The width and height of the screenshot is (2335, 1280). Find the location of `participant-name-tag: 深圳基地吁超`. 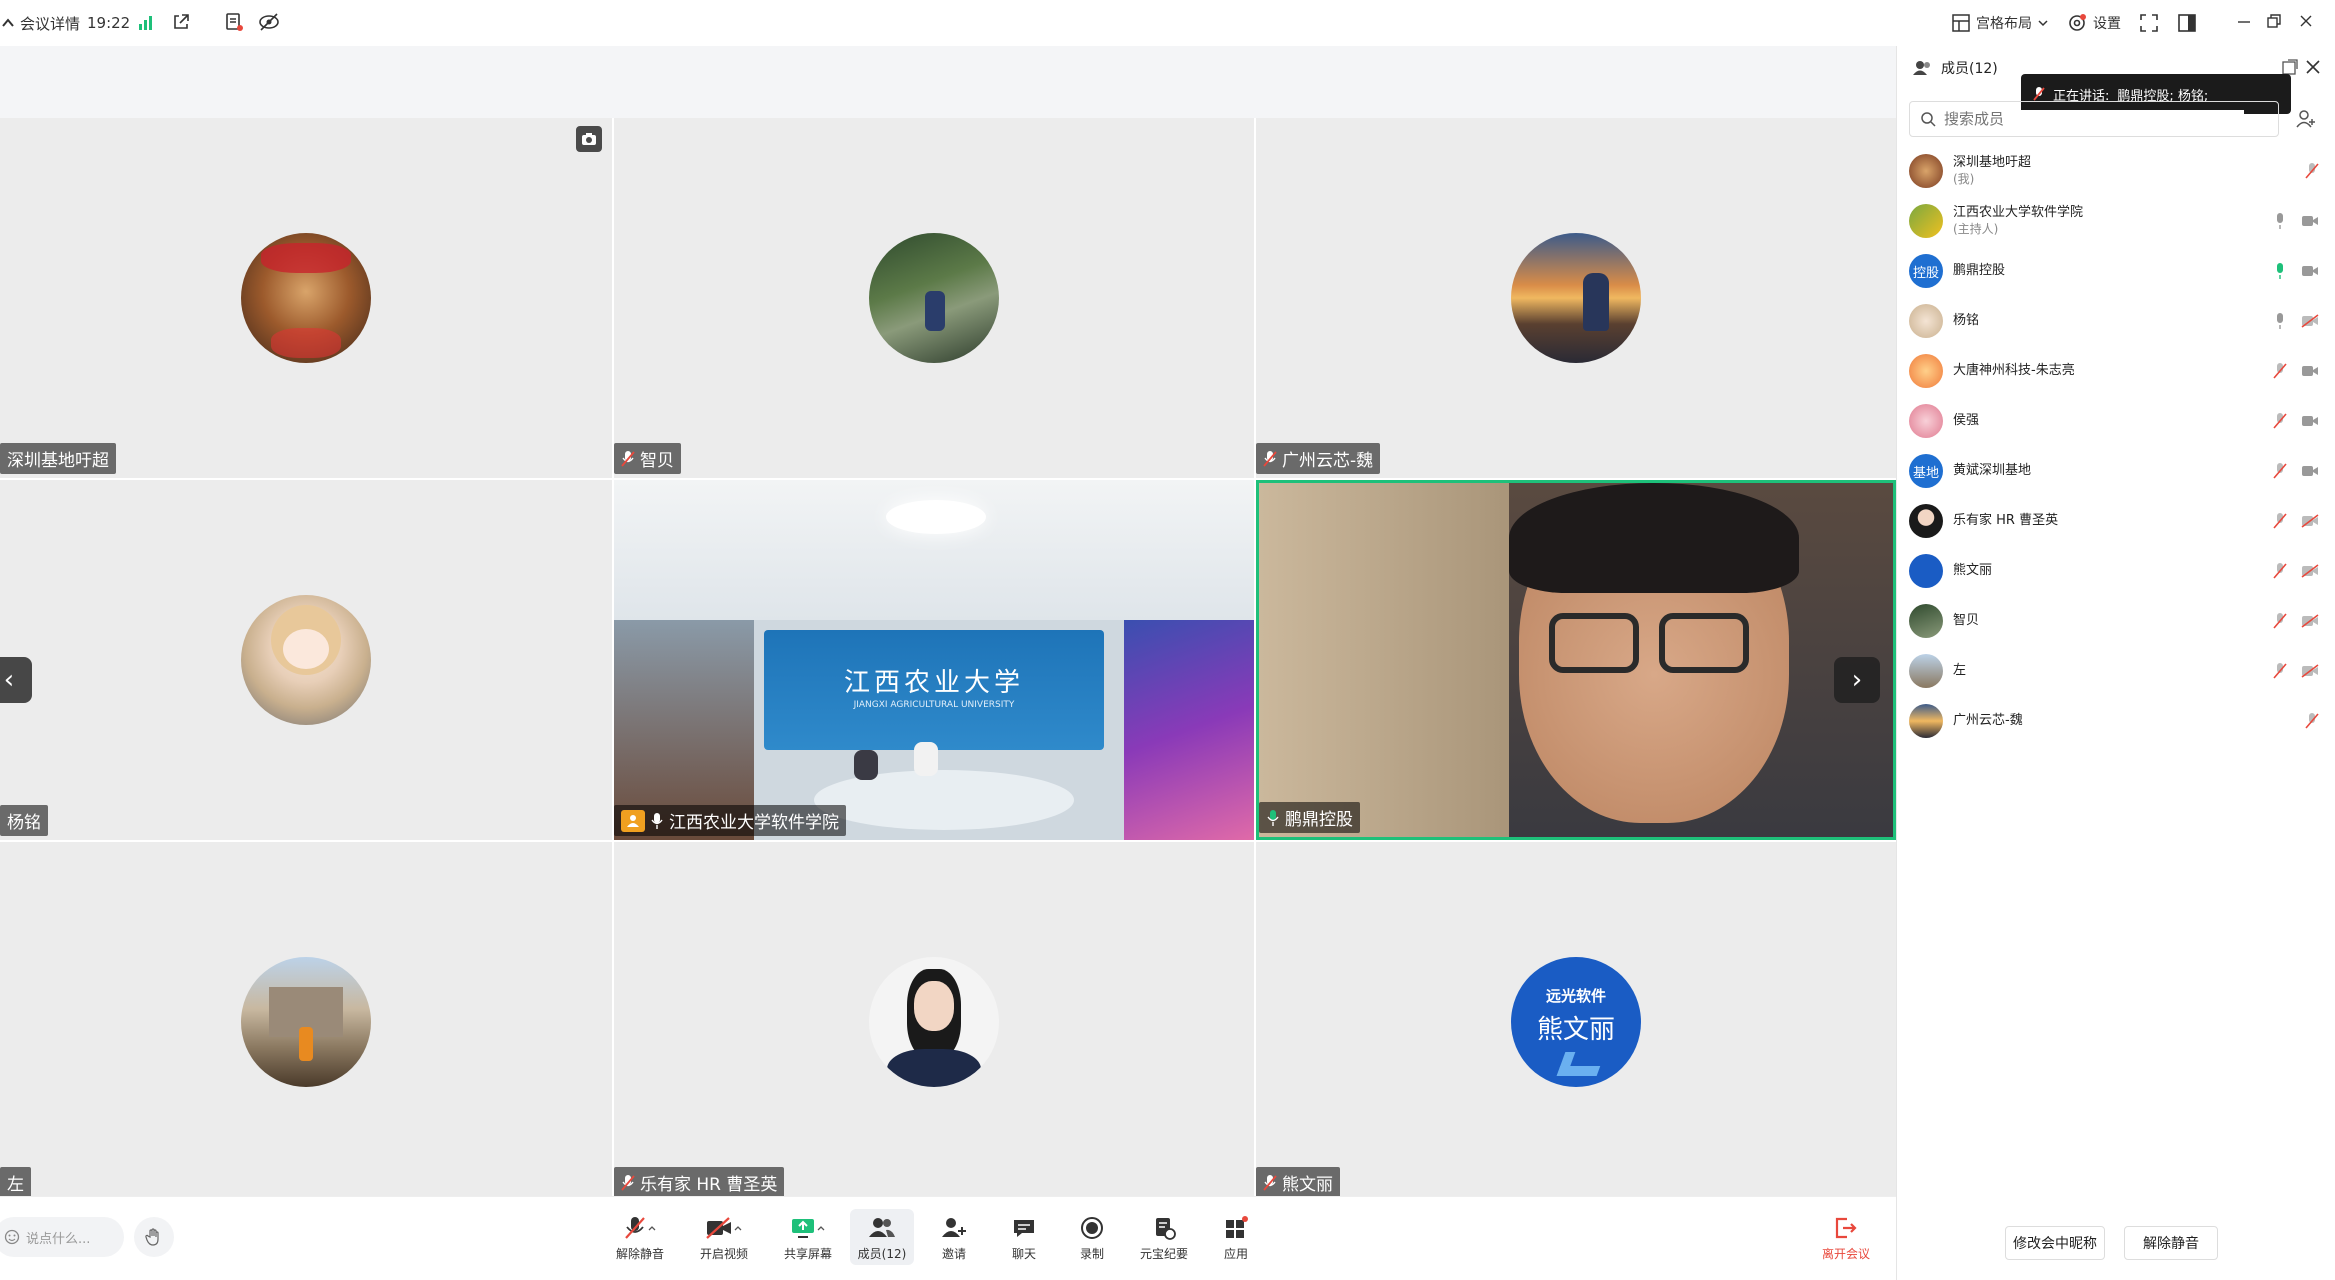

participant-name-tag: 深圳基地吁超 is located at coordinates (58, 458).